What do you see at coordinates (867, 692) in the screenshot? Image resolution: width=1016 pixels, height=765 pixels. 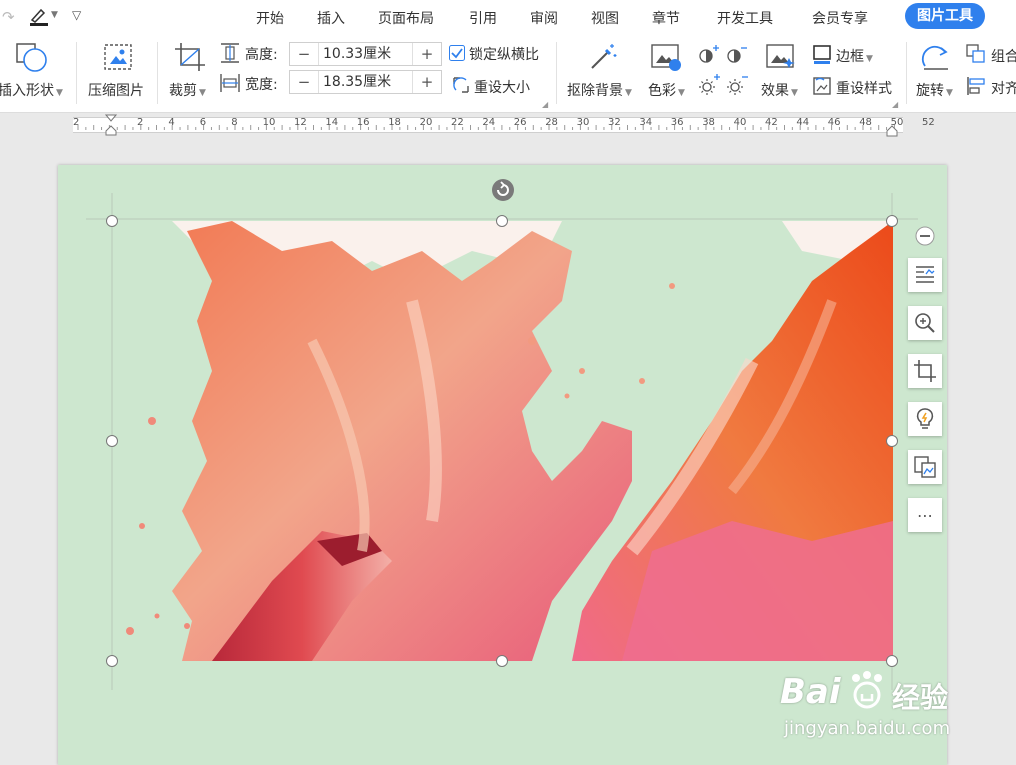 I see `paw-logo-icon` at bounding box center [867, 692].